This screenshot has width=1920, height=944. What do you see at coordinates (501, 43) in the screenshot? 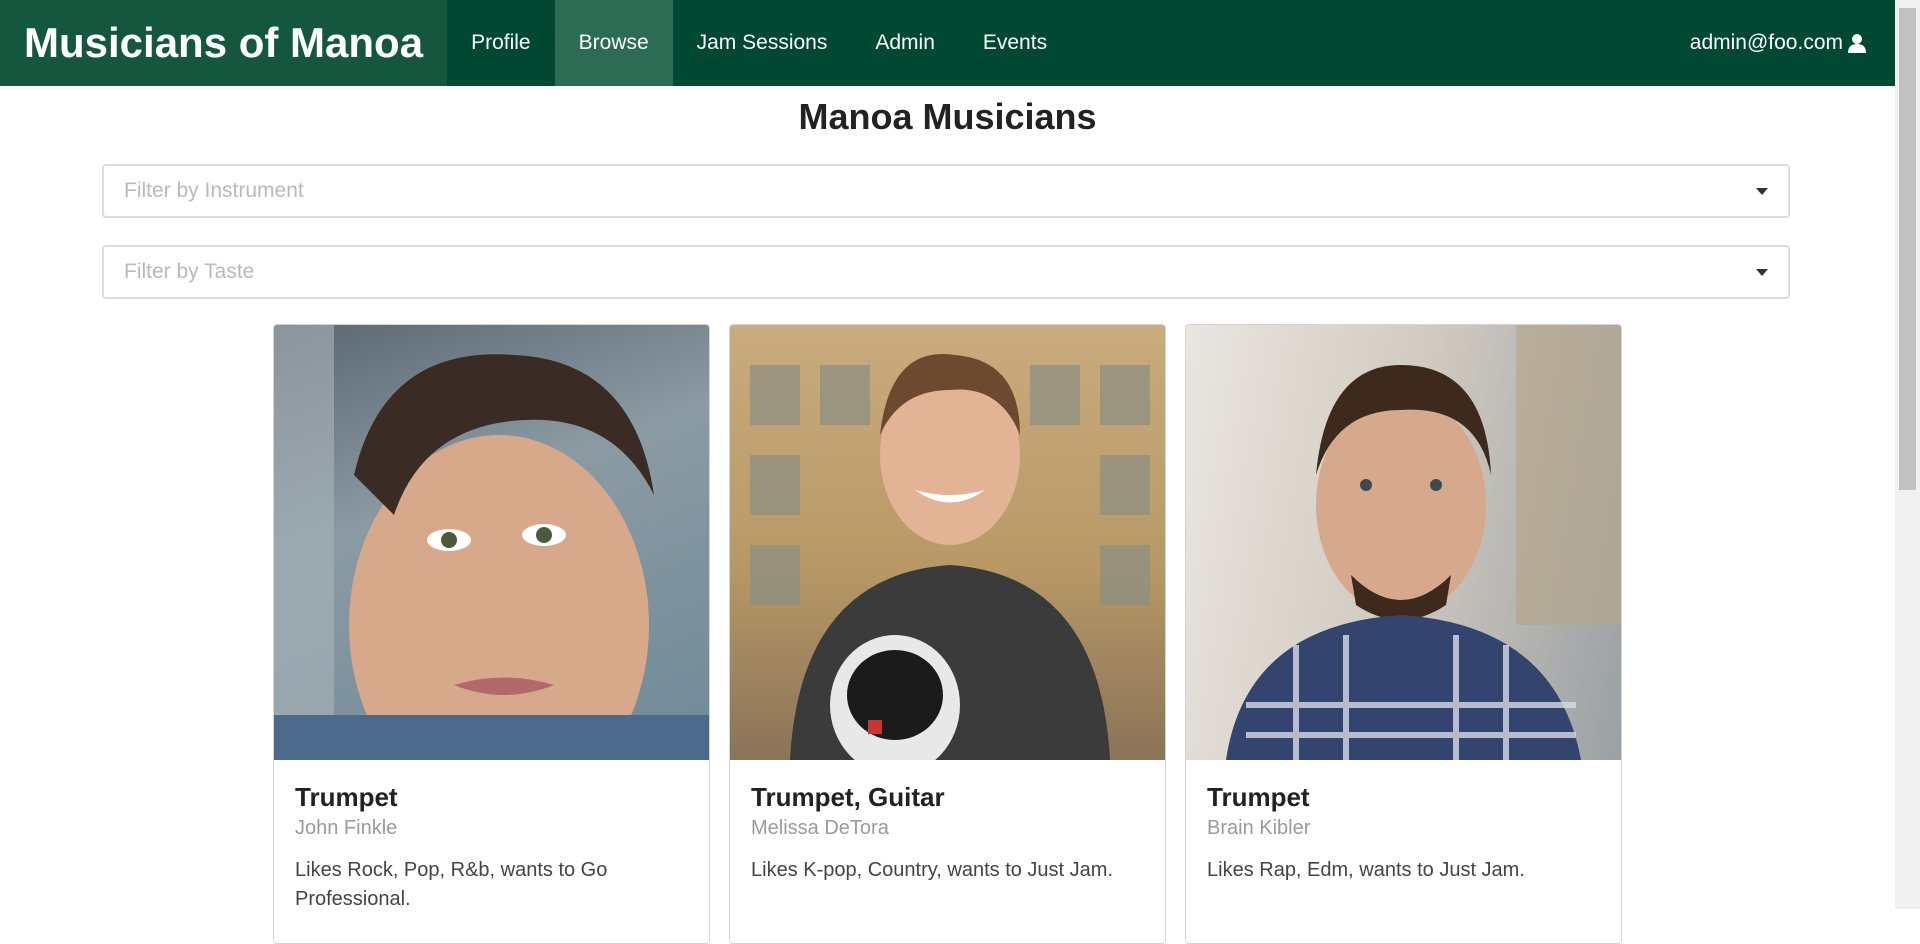
I see `nav-profile: Profile` at bounding box center [501, 43].